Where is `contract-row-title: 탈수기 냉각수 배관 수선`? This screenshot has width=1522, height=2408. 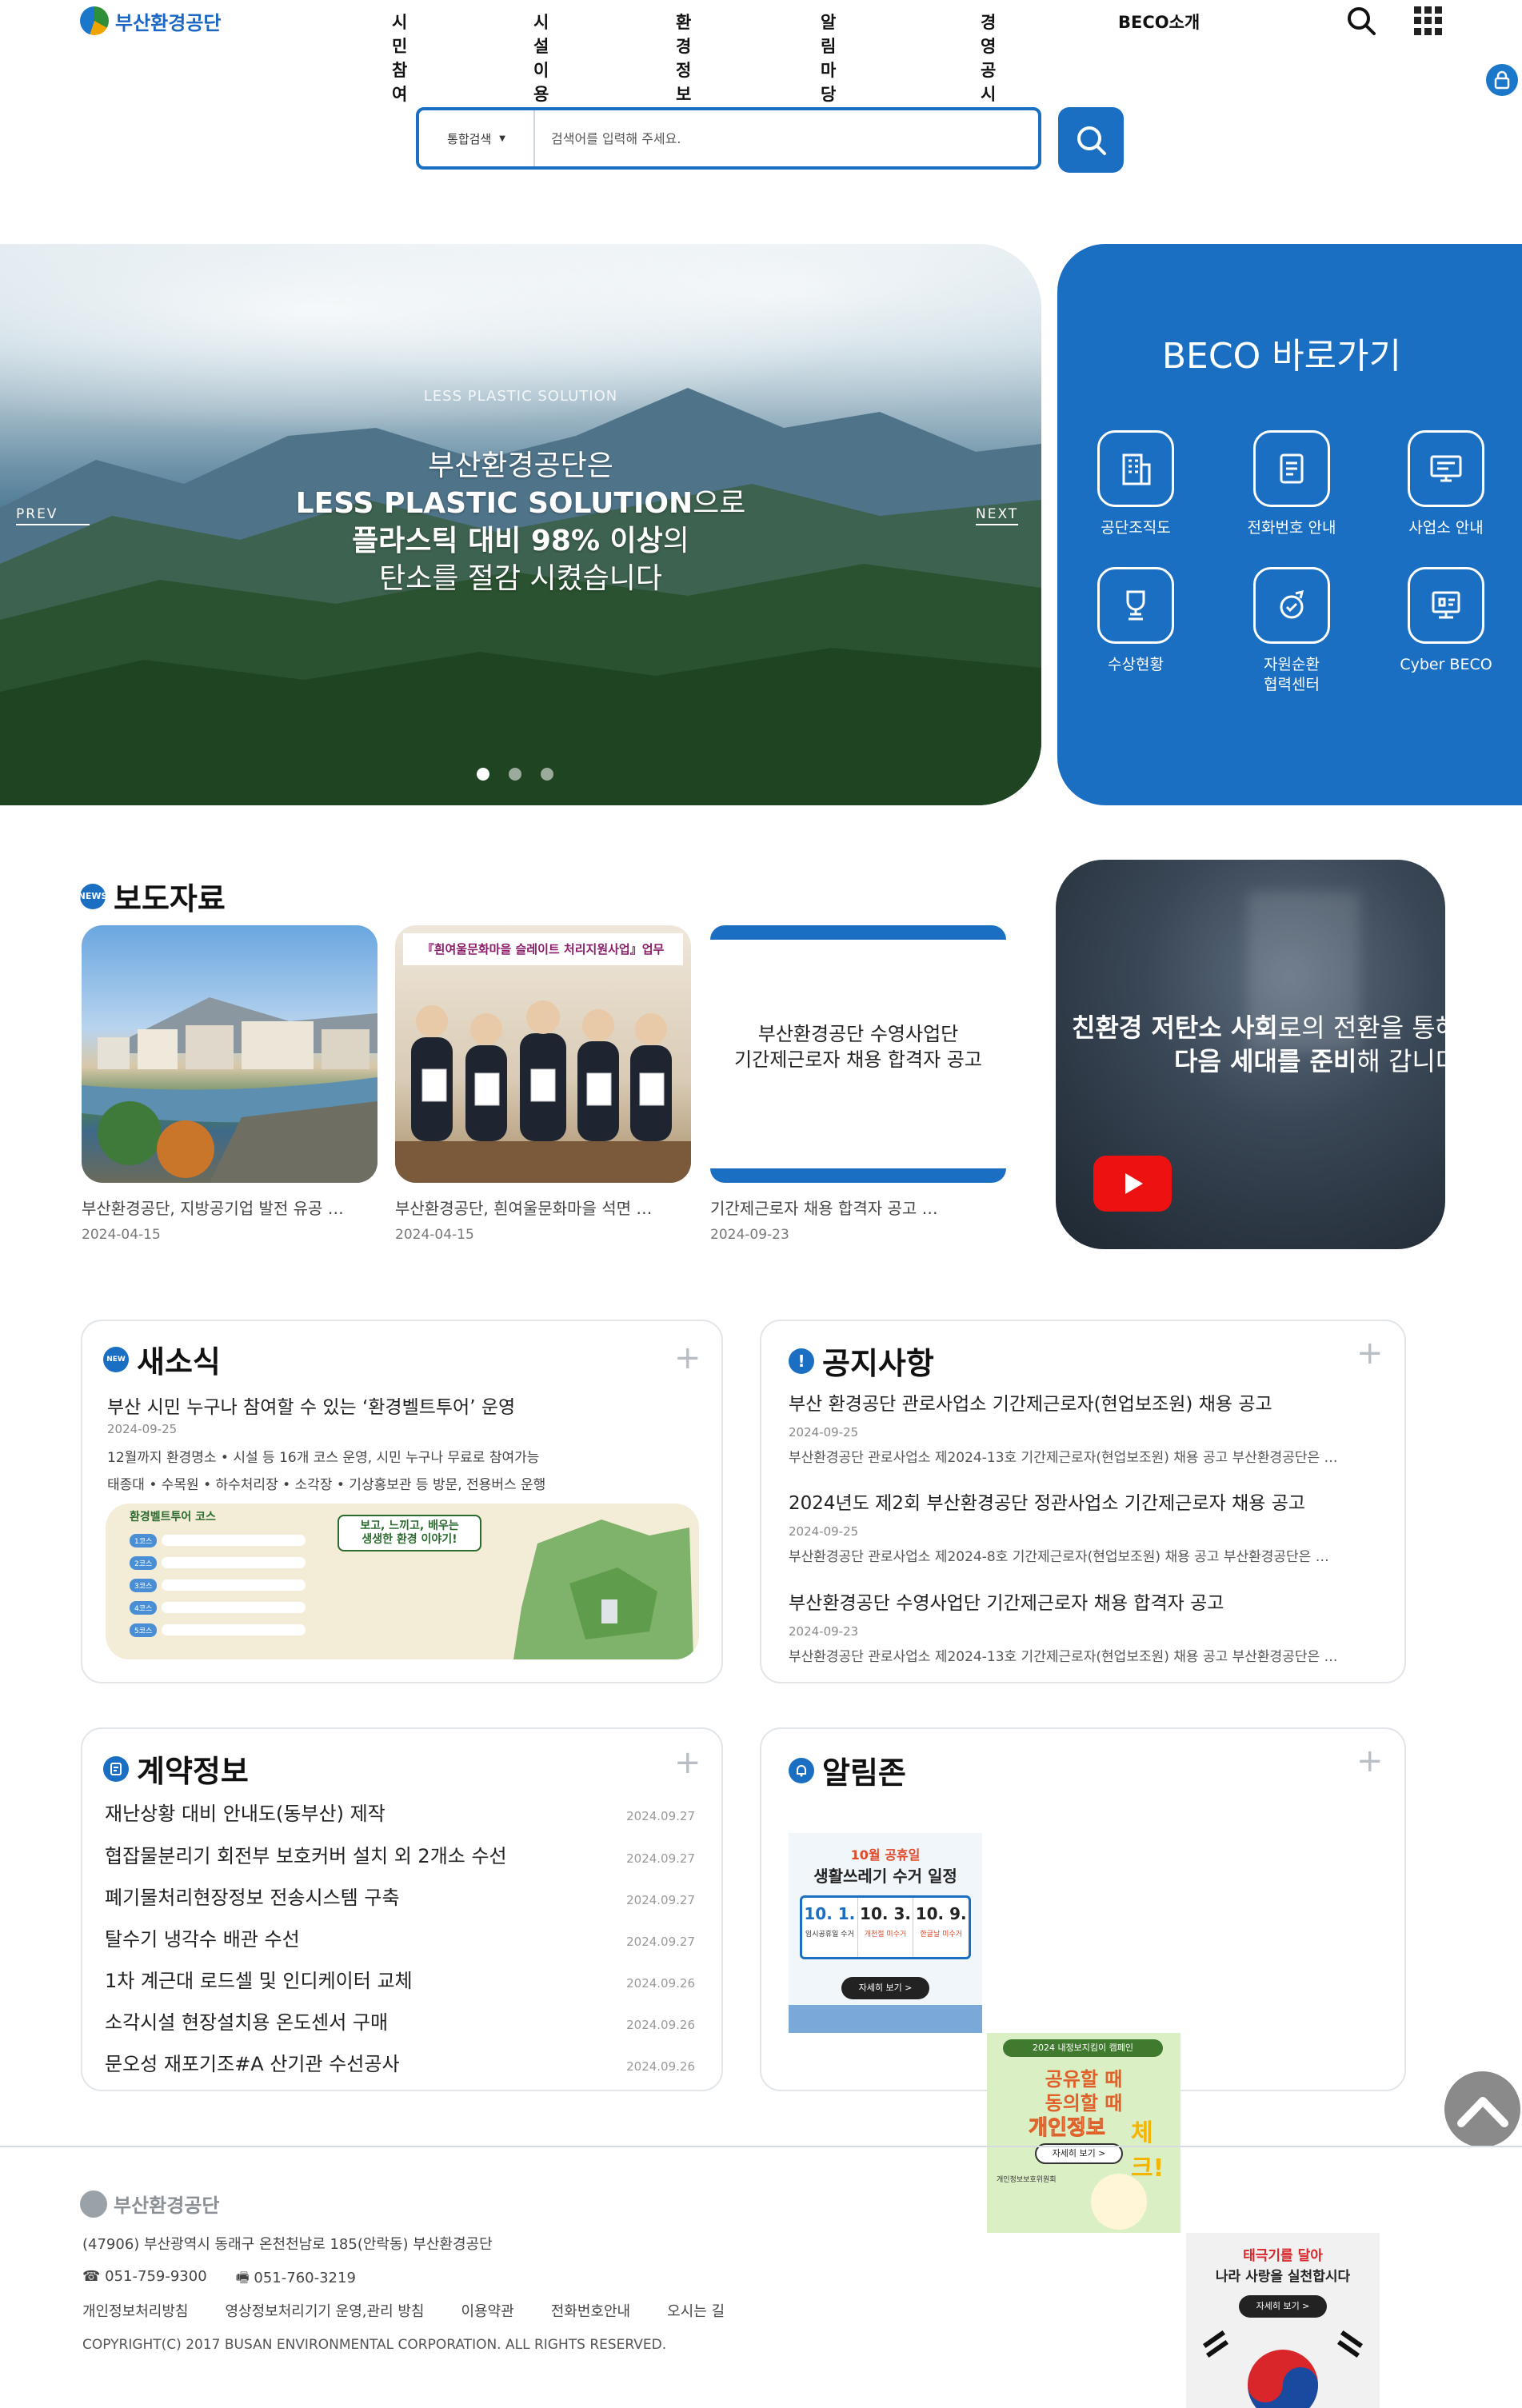 contract-row-title: 탈수기 냉각수 배관 수선 is located at coordinates (203, 1939).